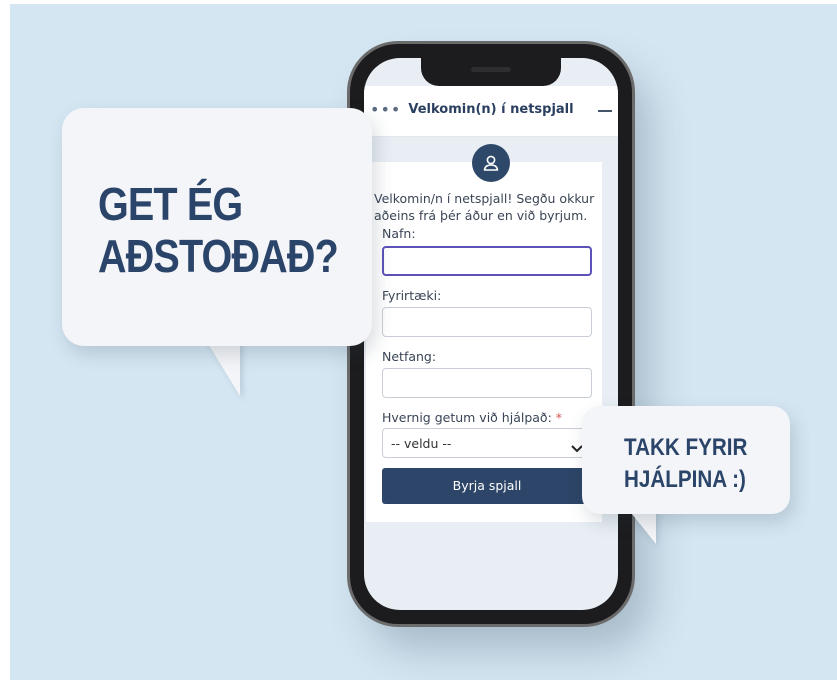 The height and width of the screenshot is (686, 837). Describe the element at coordinates (697, 464) in the screenshot. I see `bubble-thanks-text: TAKK FYRIR HJÁLPINA :)` at that location.